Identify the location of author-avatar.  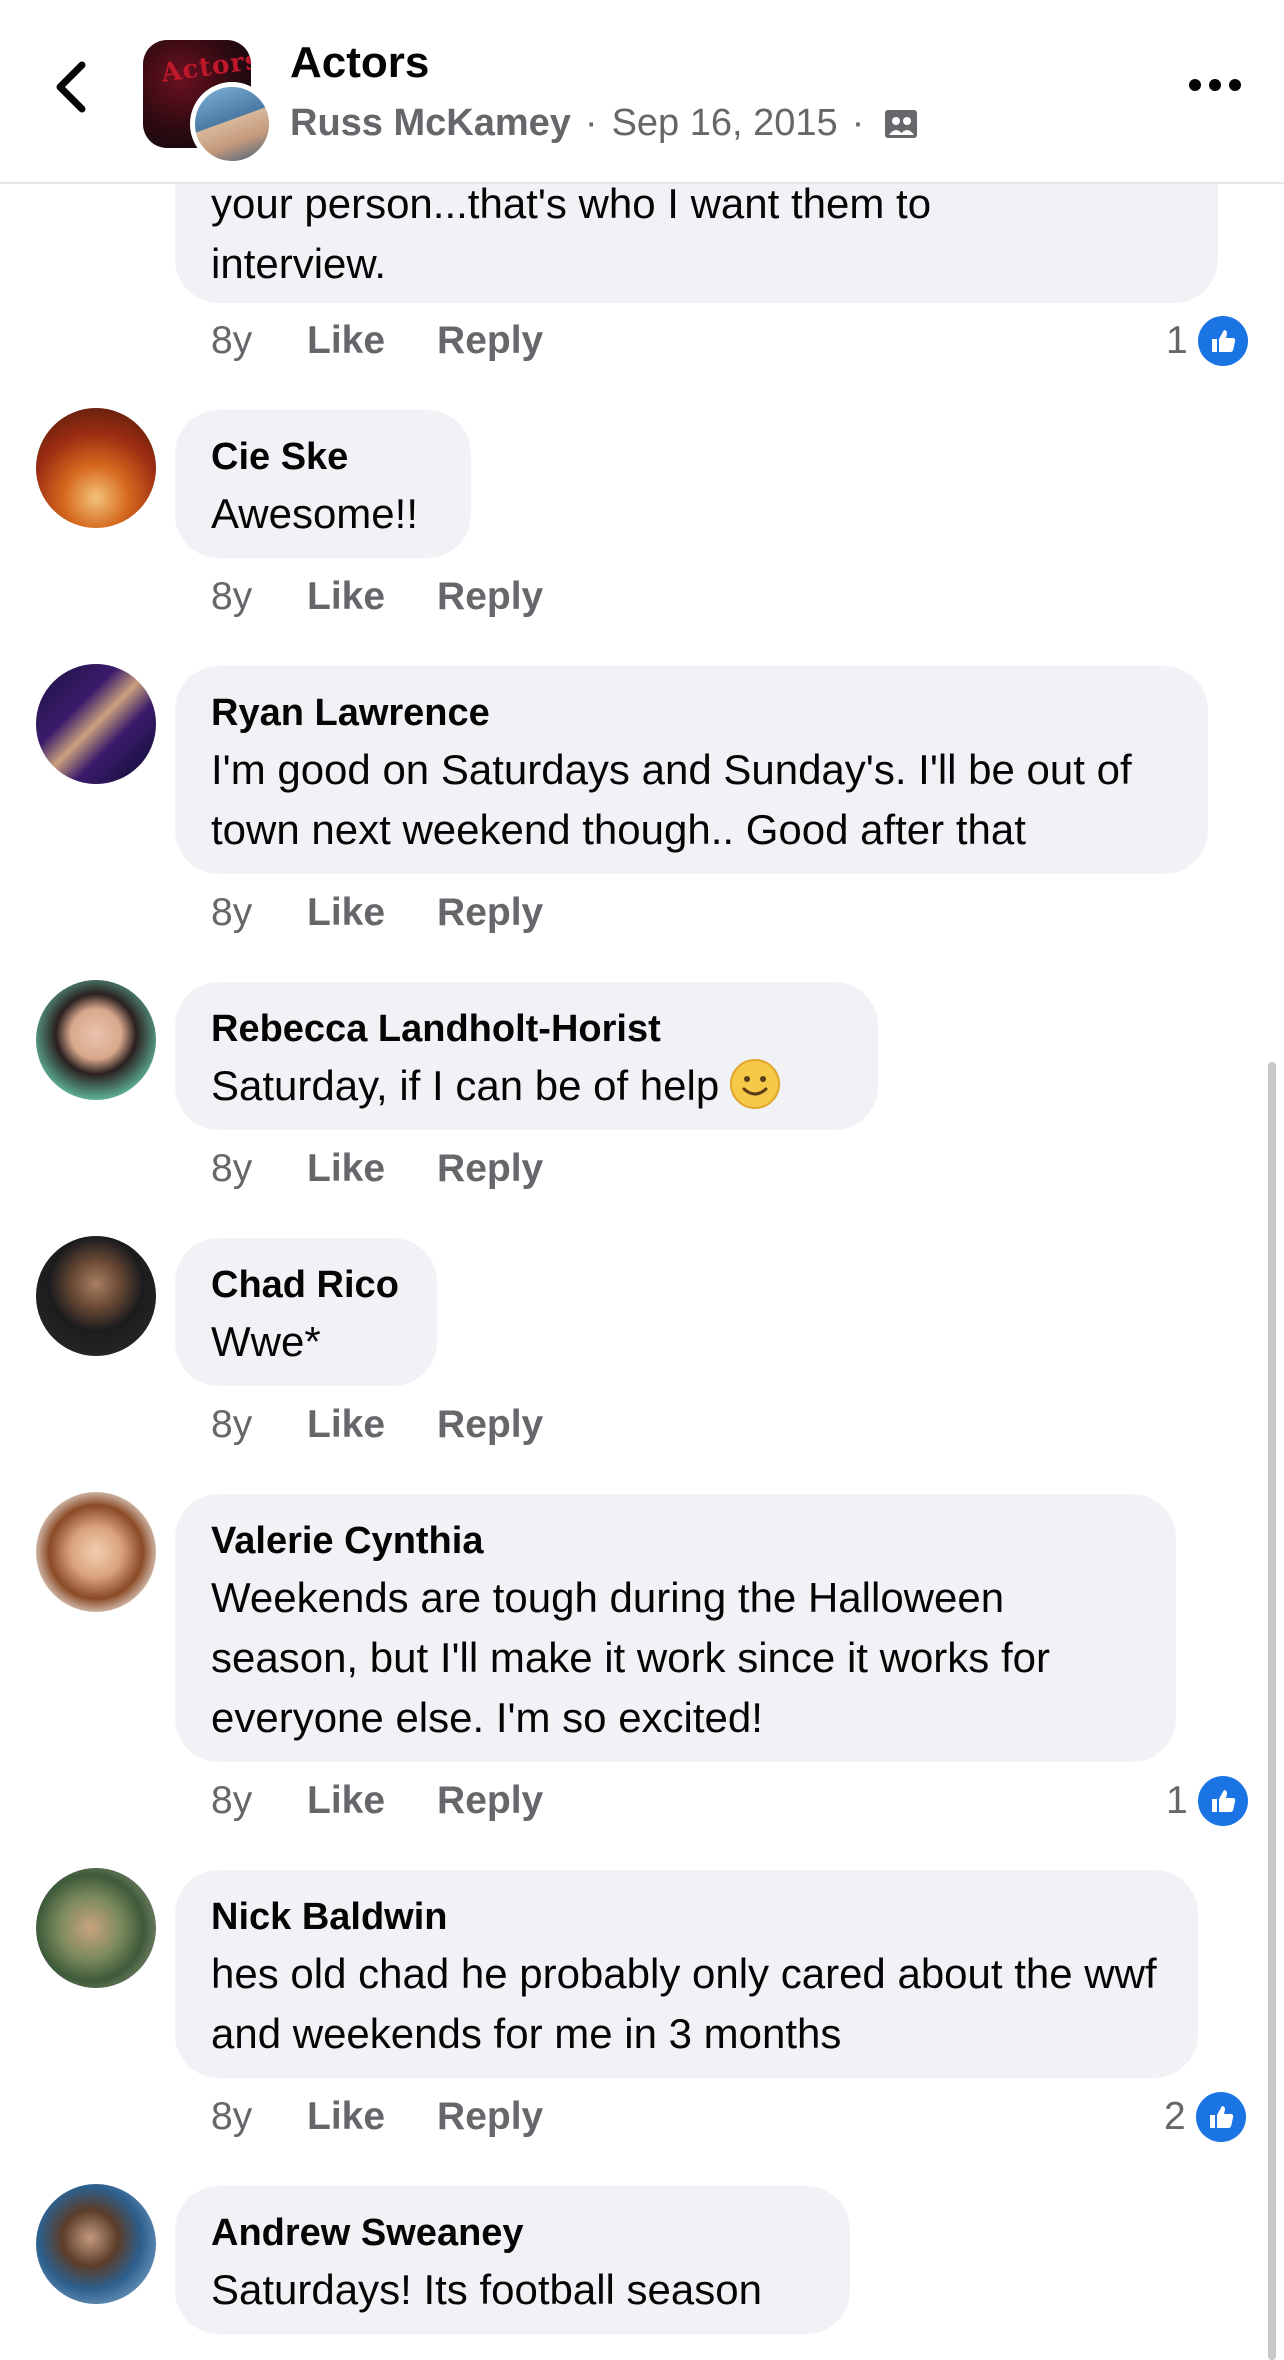
(232, 124).